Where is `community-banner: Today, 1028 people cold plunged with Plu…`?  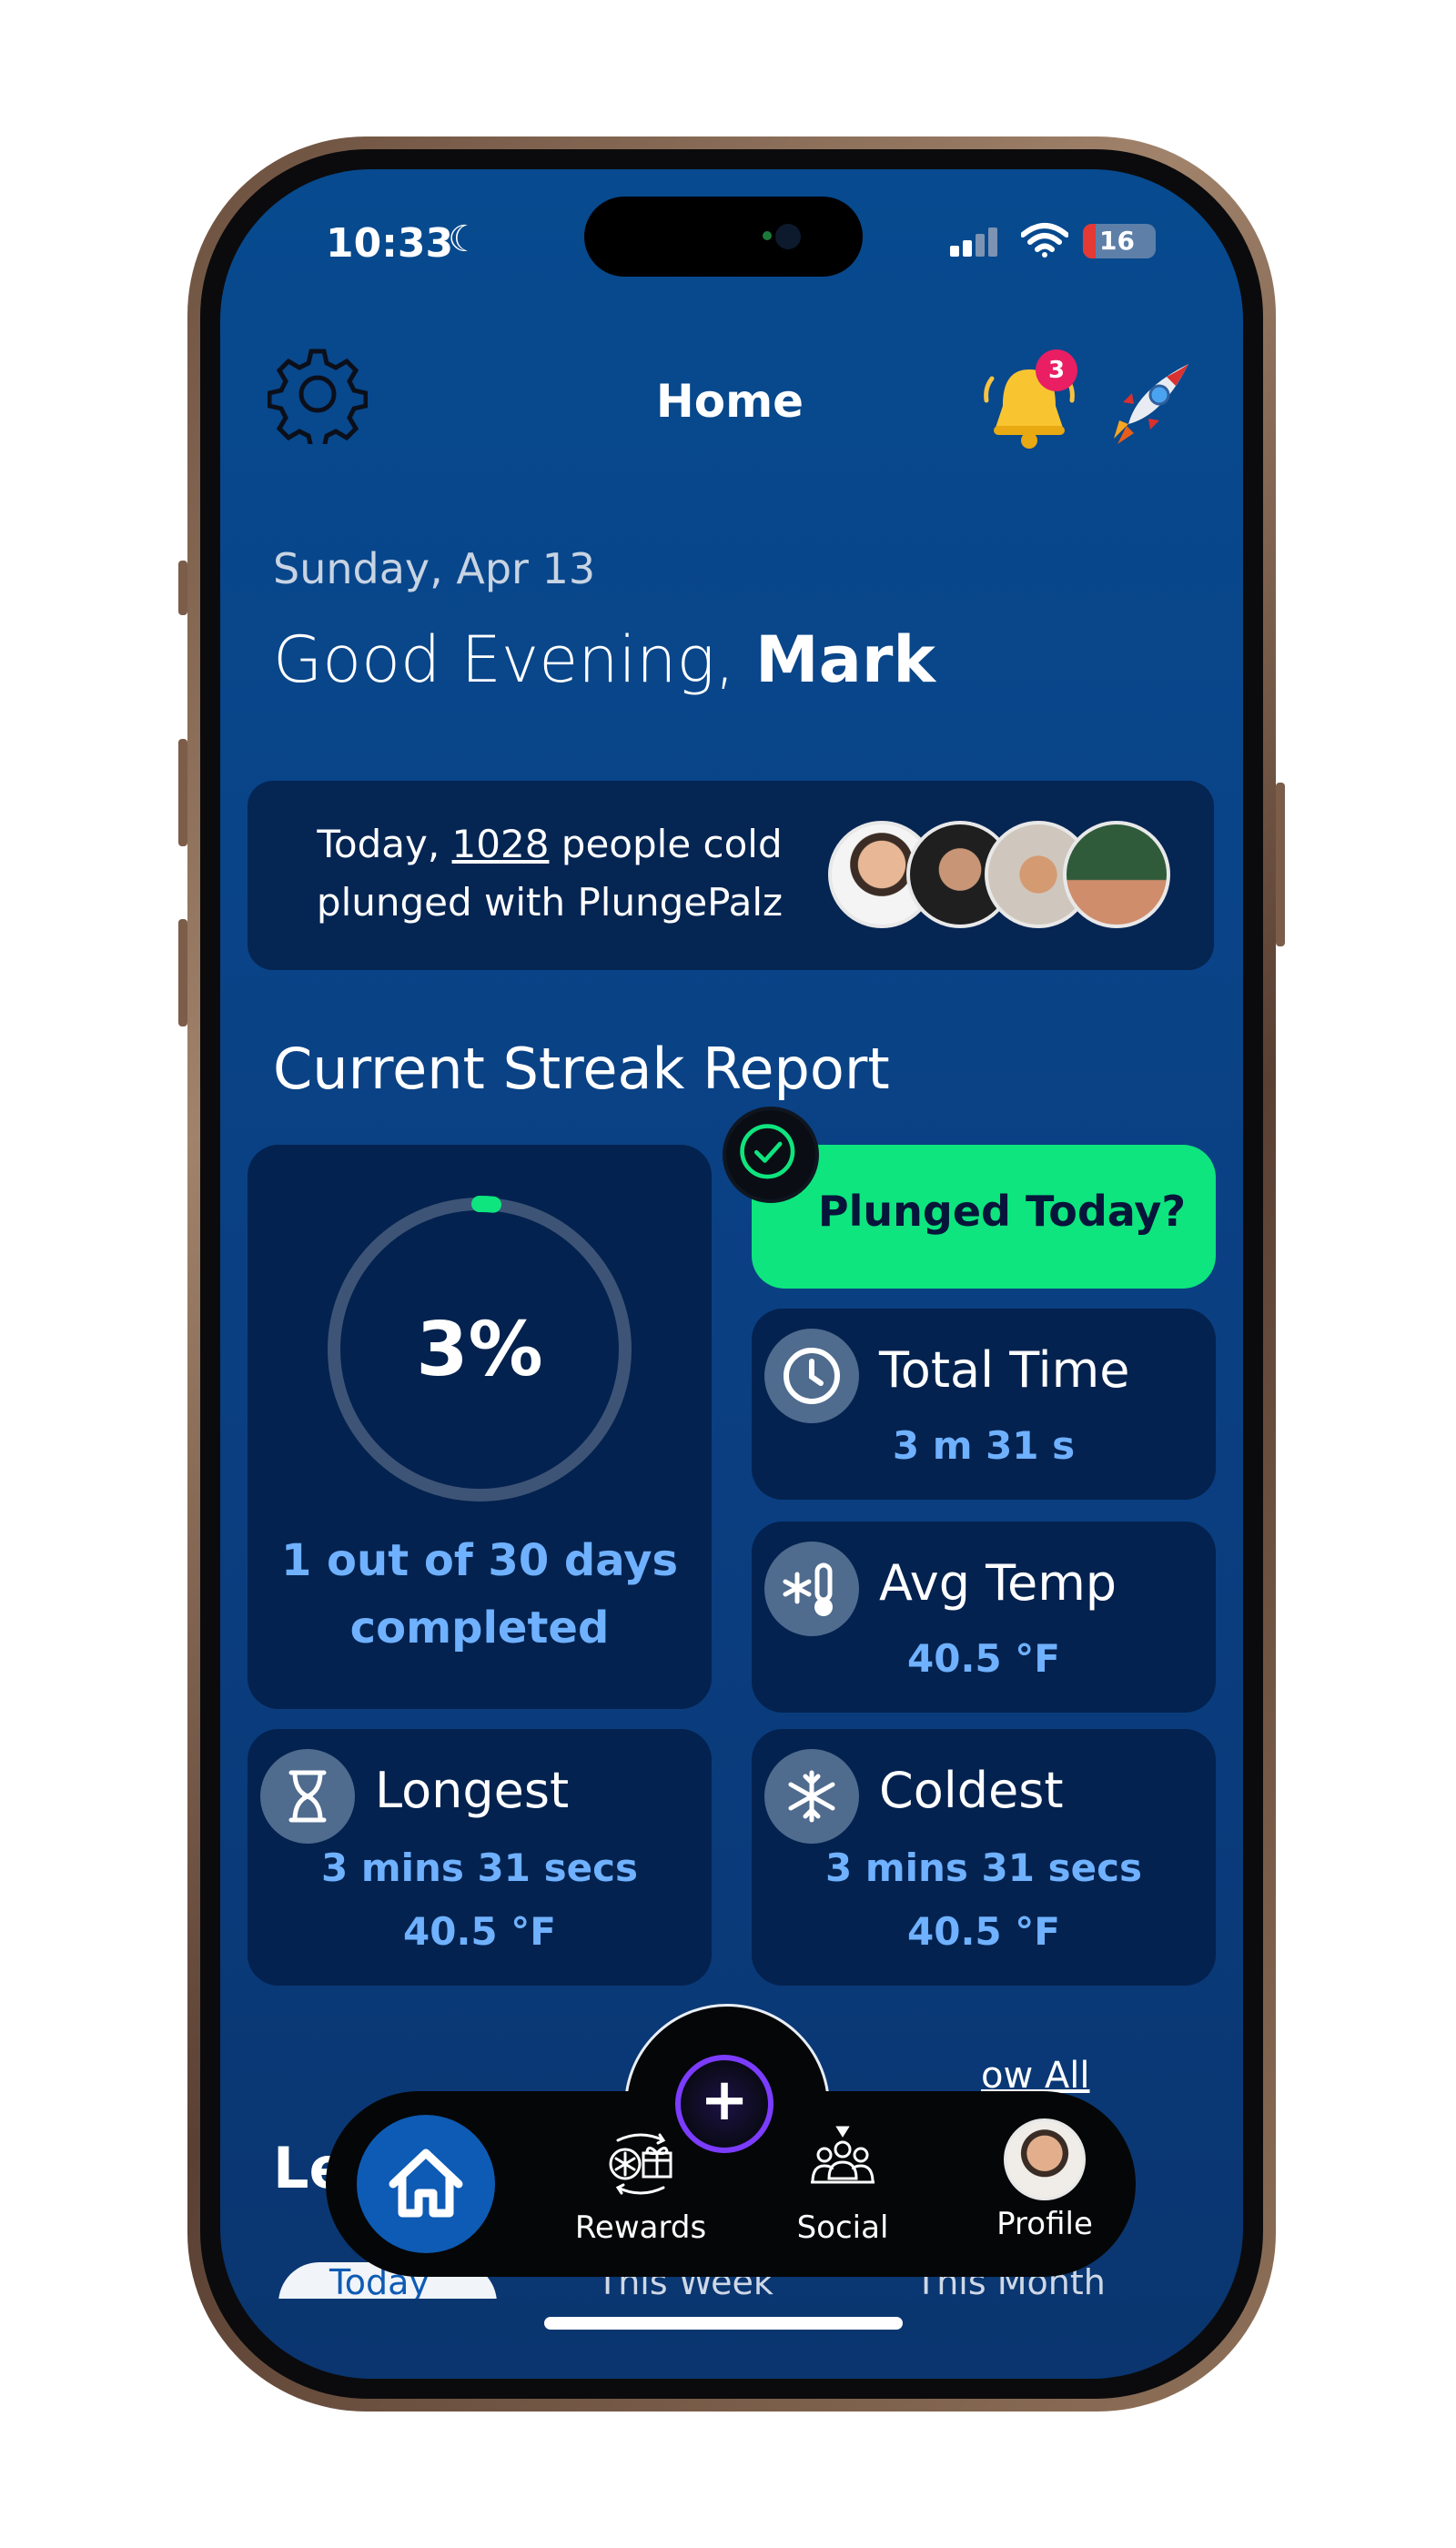 community-banner: Today, 1028 people cold plunged with Plu… is located at coordinates (731, 876).